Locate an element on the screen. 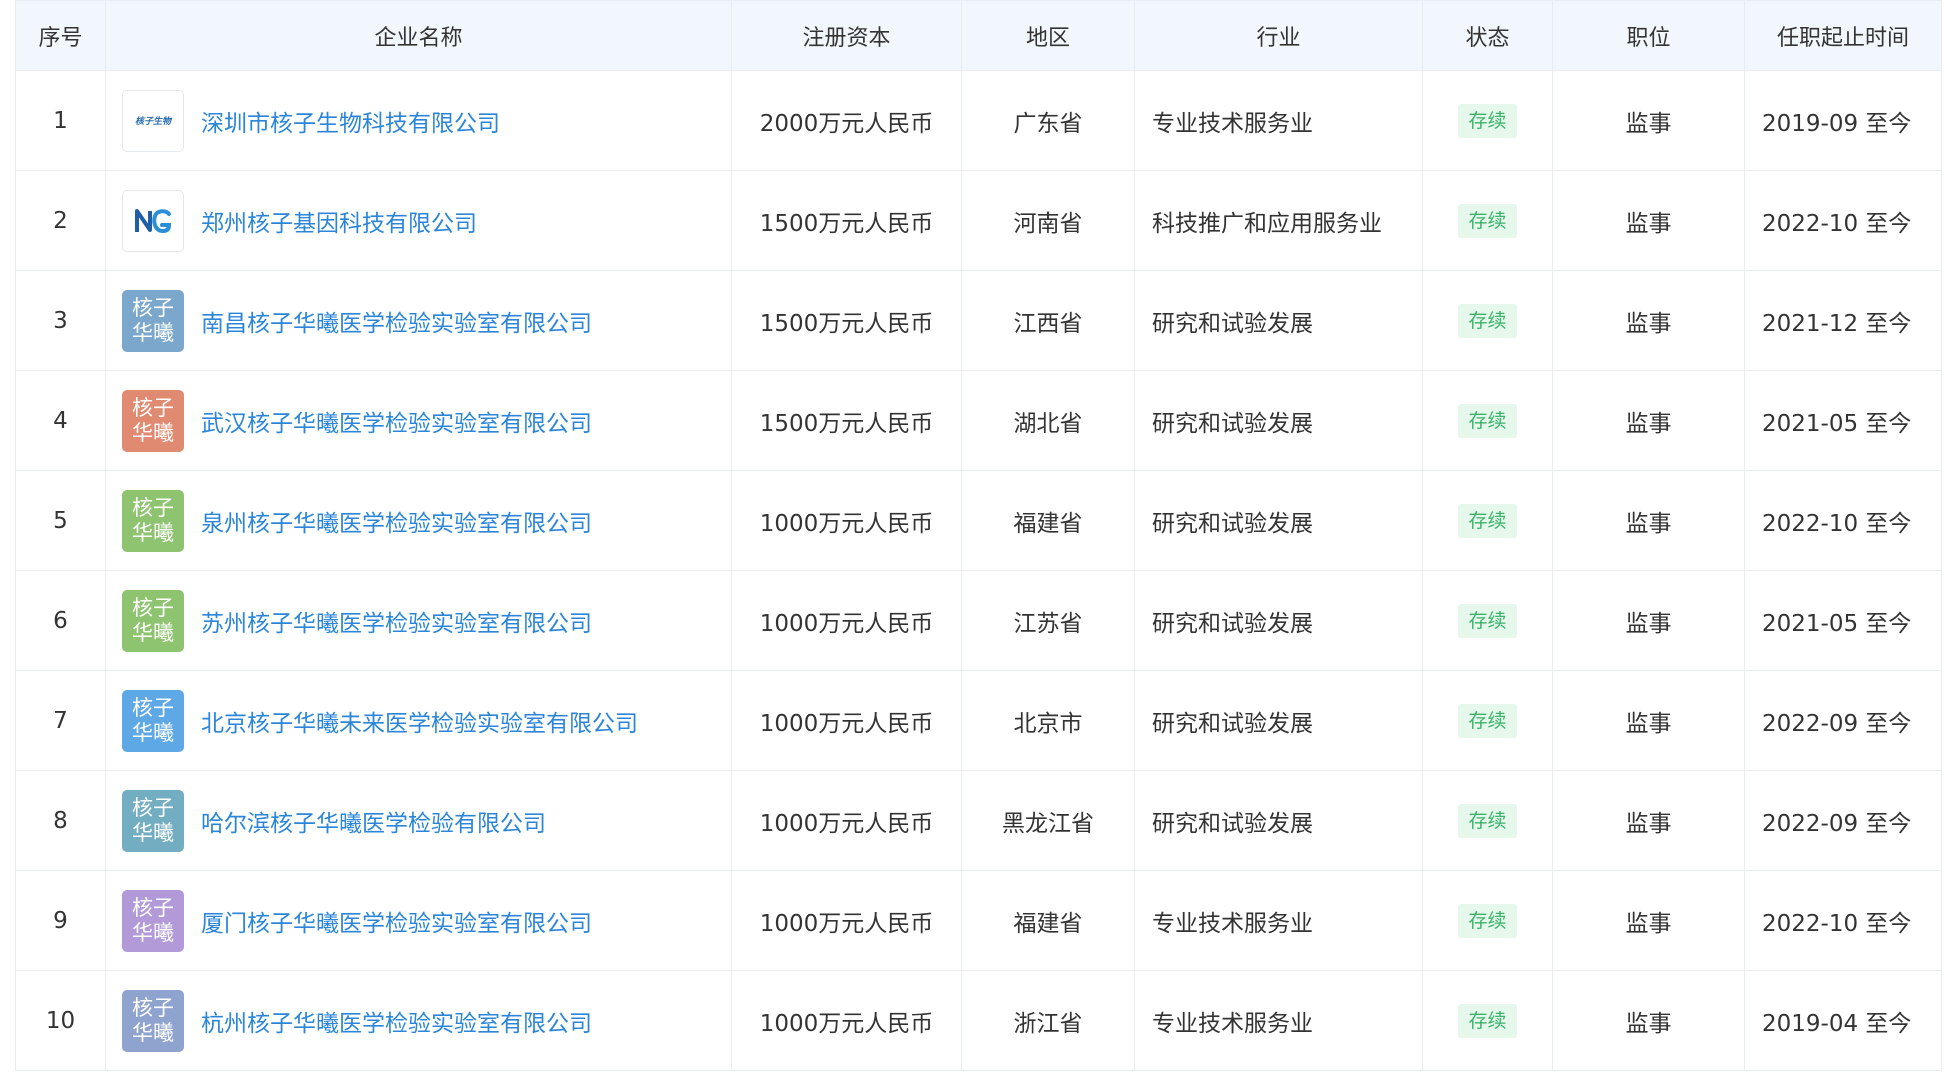 The height and width of the screenshot is (1080, 1958). term-cell: 2019-09 至今 is located at coordinates (1843, 120).